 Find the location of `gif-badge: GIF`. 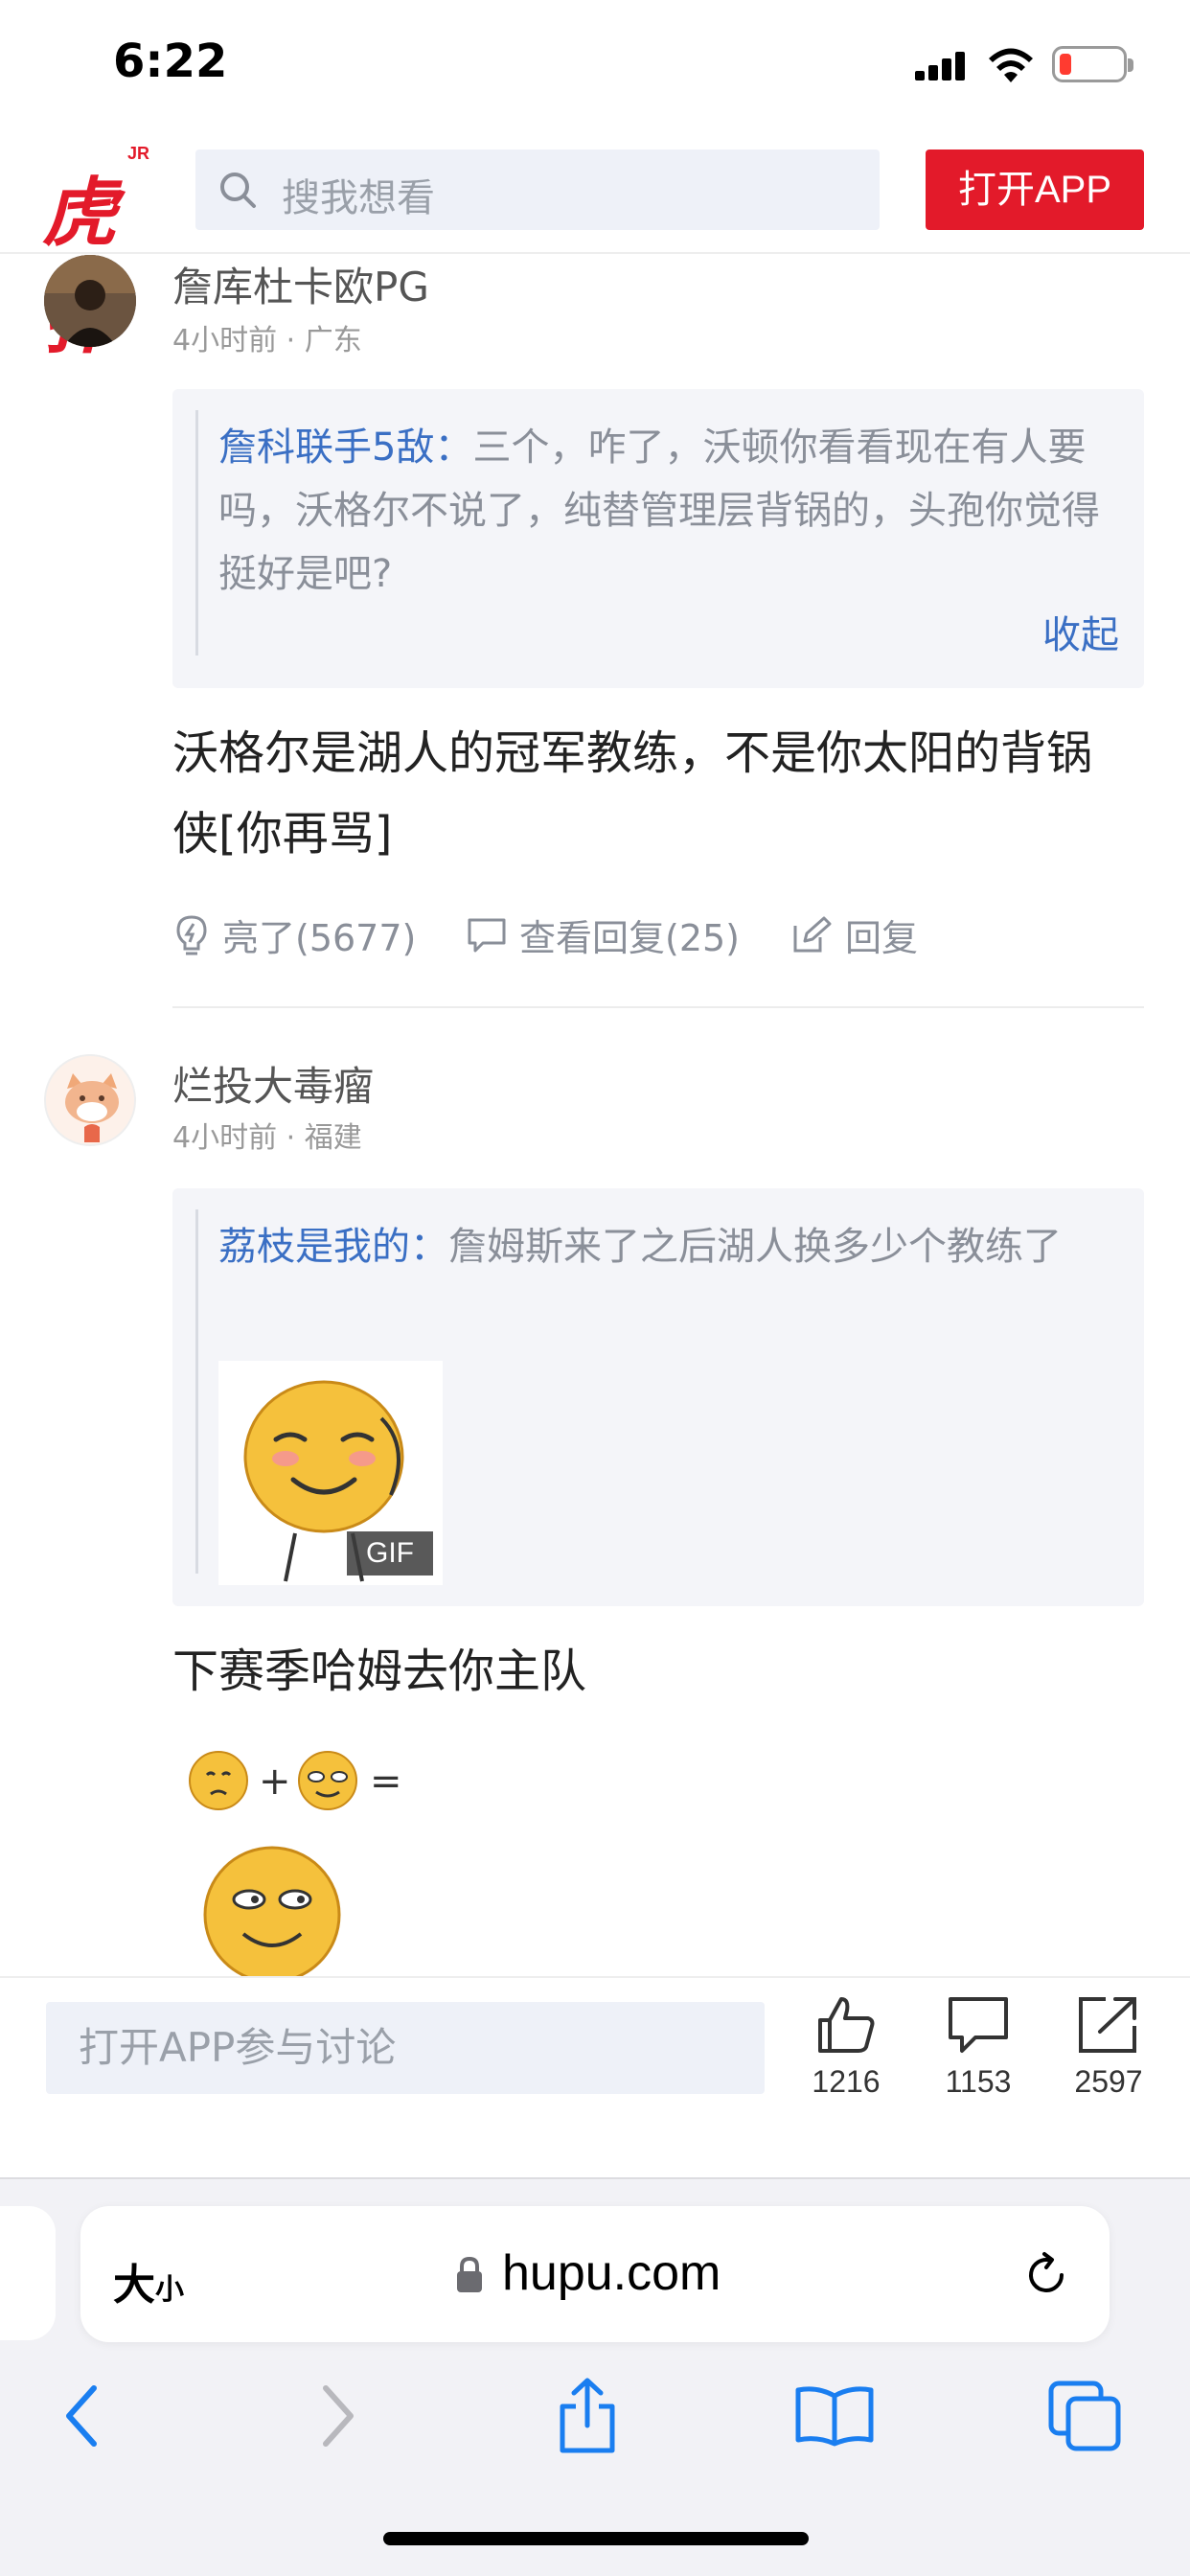

gif-badge: GIF is located at coordinates (390, 1553).